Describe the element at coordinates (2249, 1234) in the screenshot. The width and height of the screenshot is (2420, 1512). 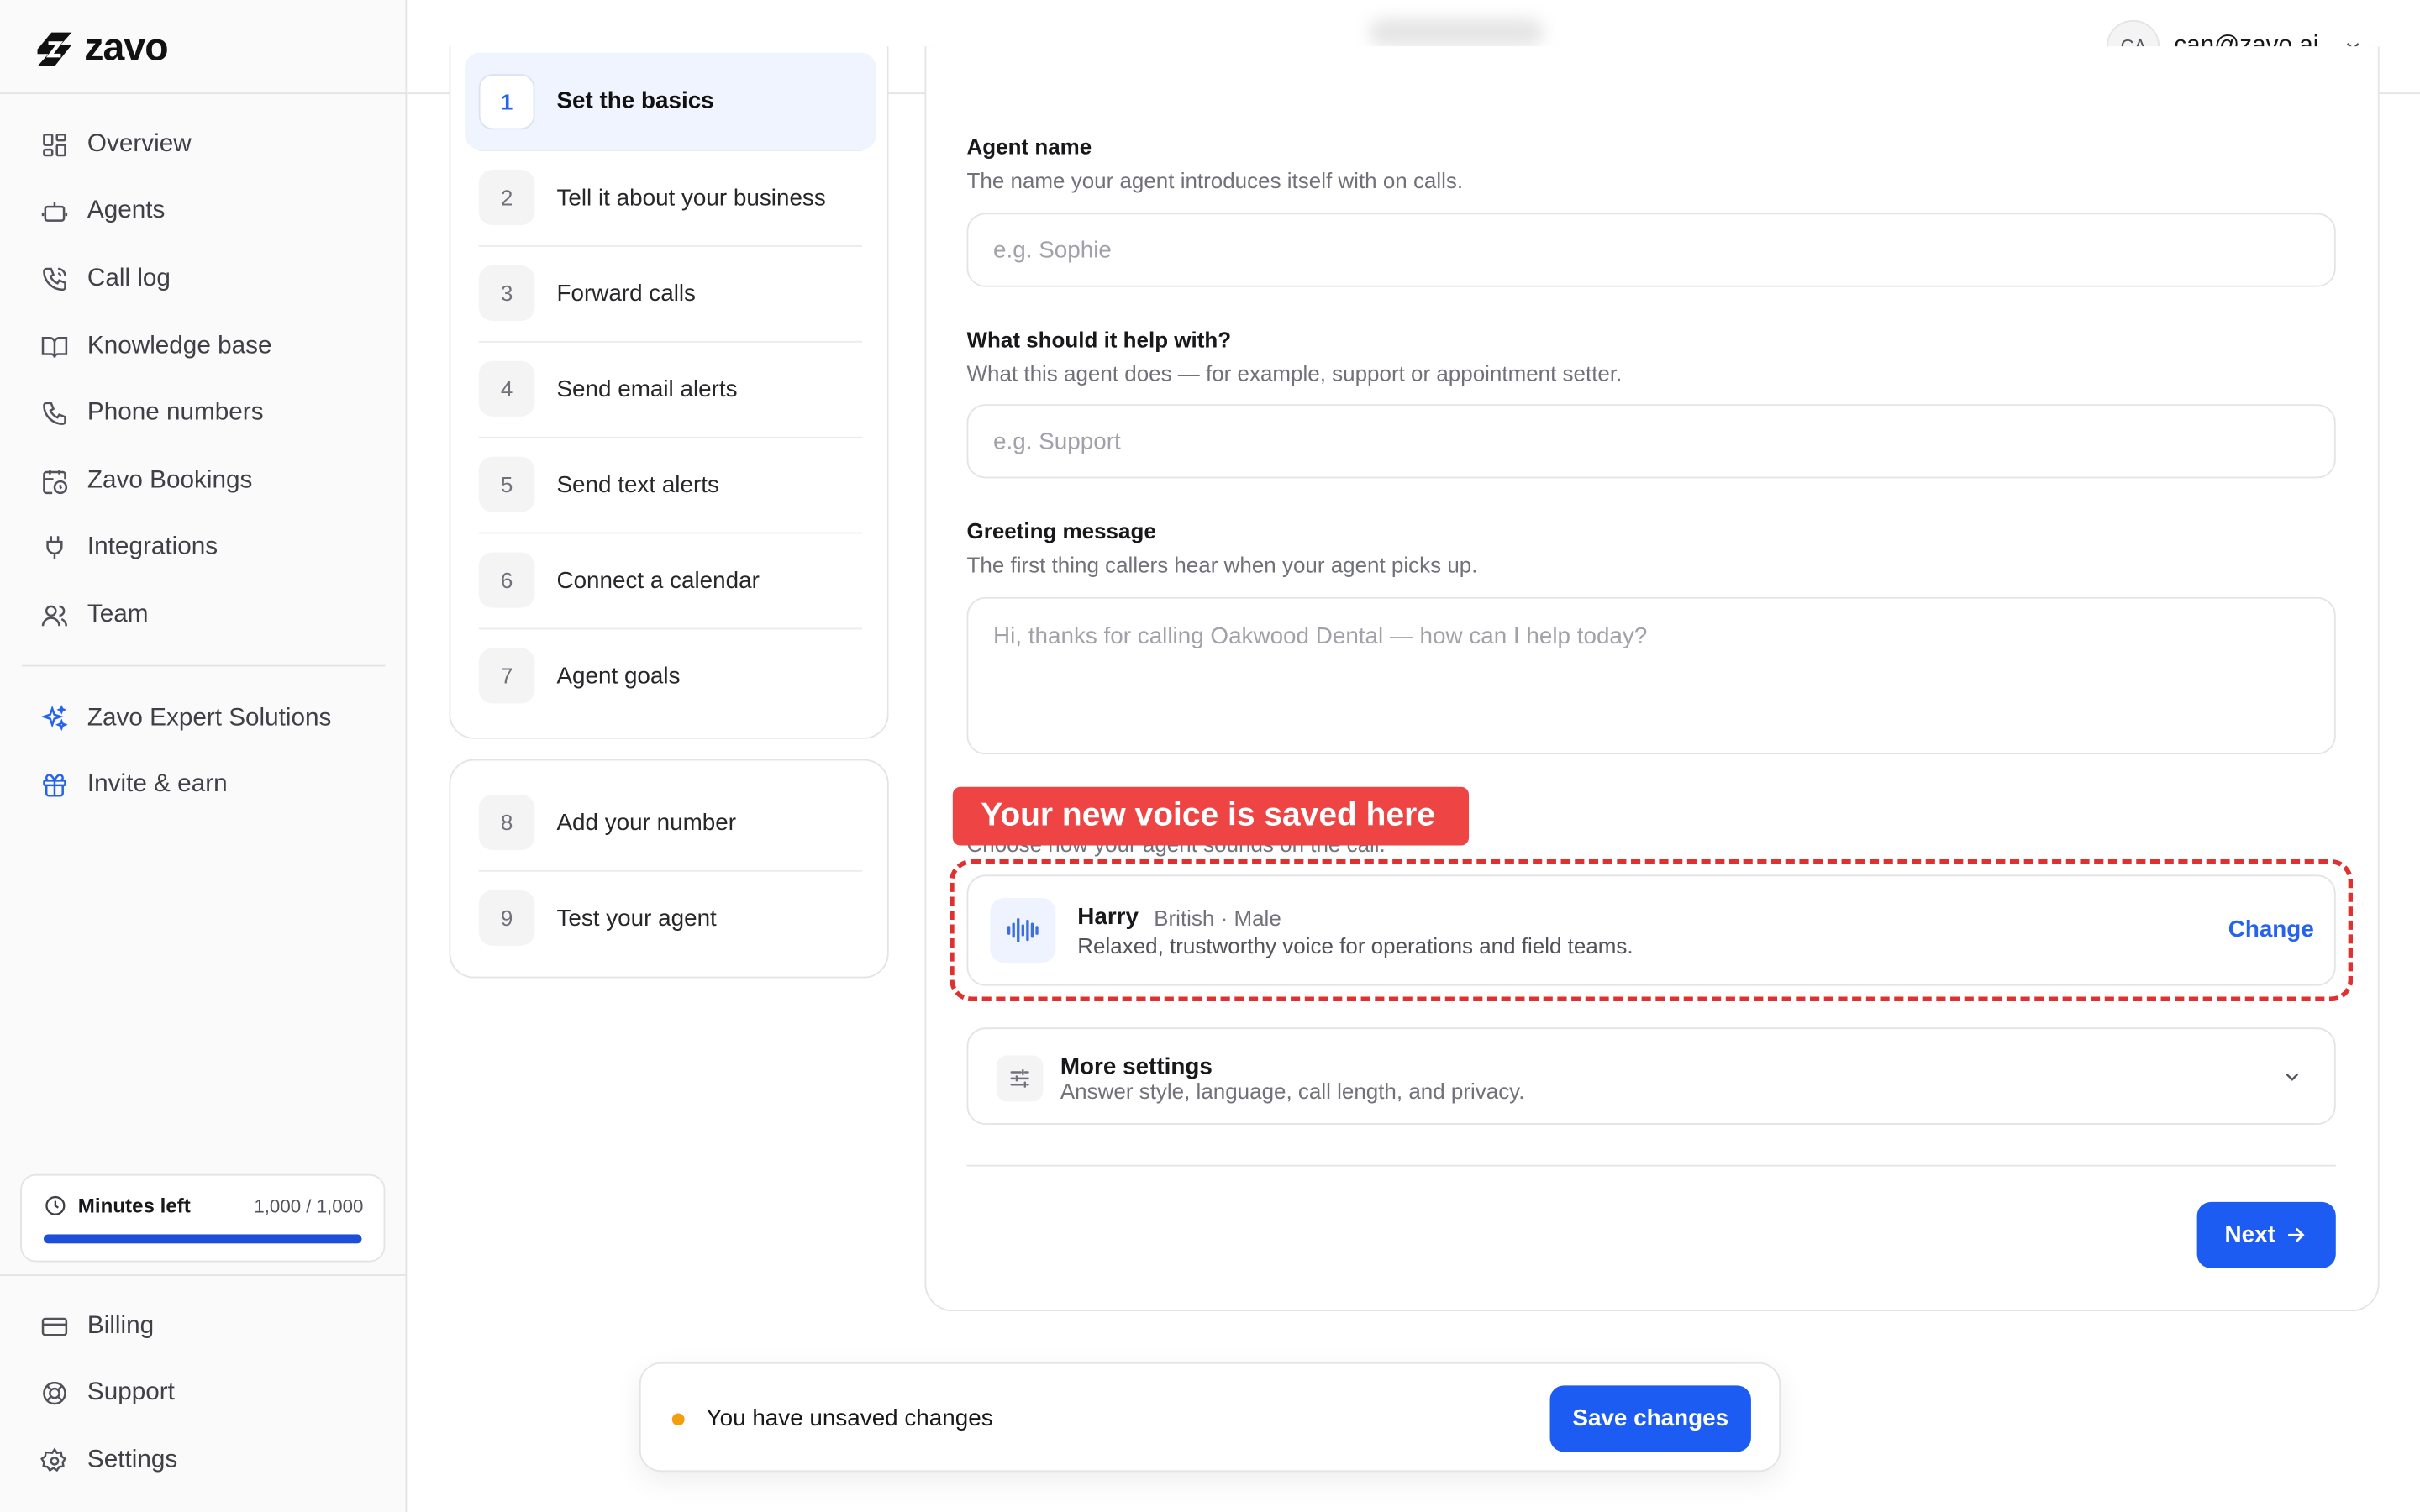
I see `next-button-label: Next` at that location.